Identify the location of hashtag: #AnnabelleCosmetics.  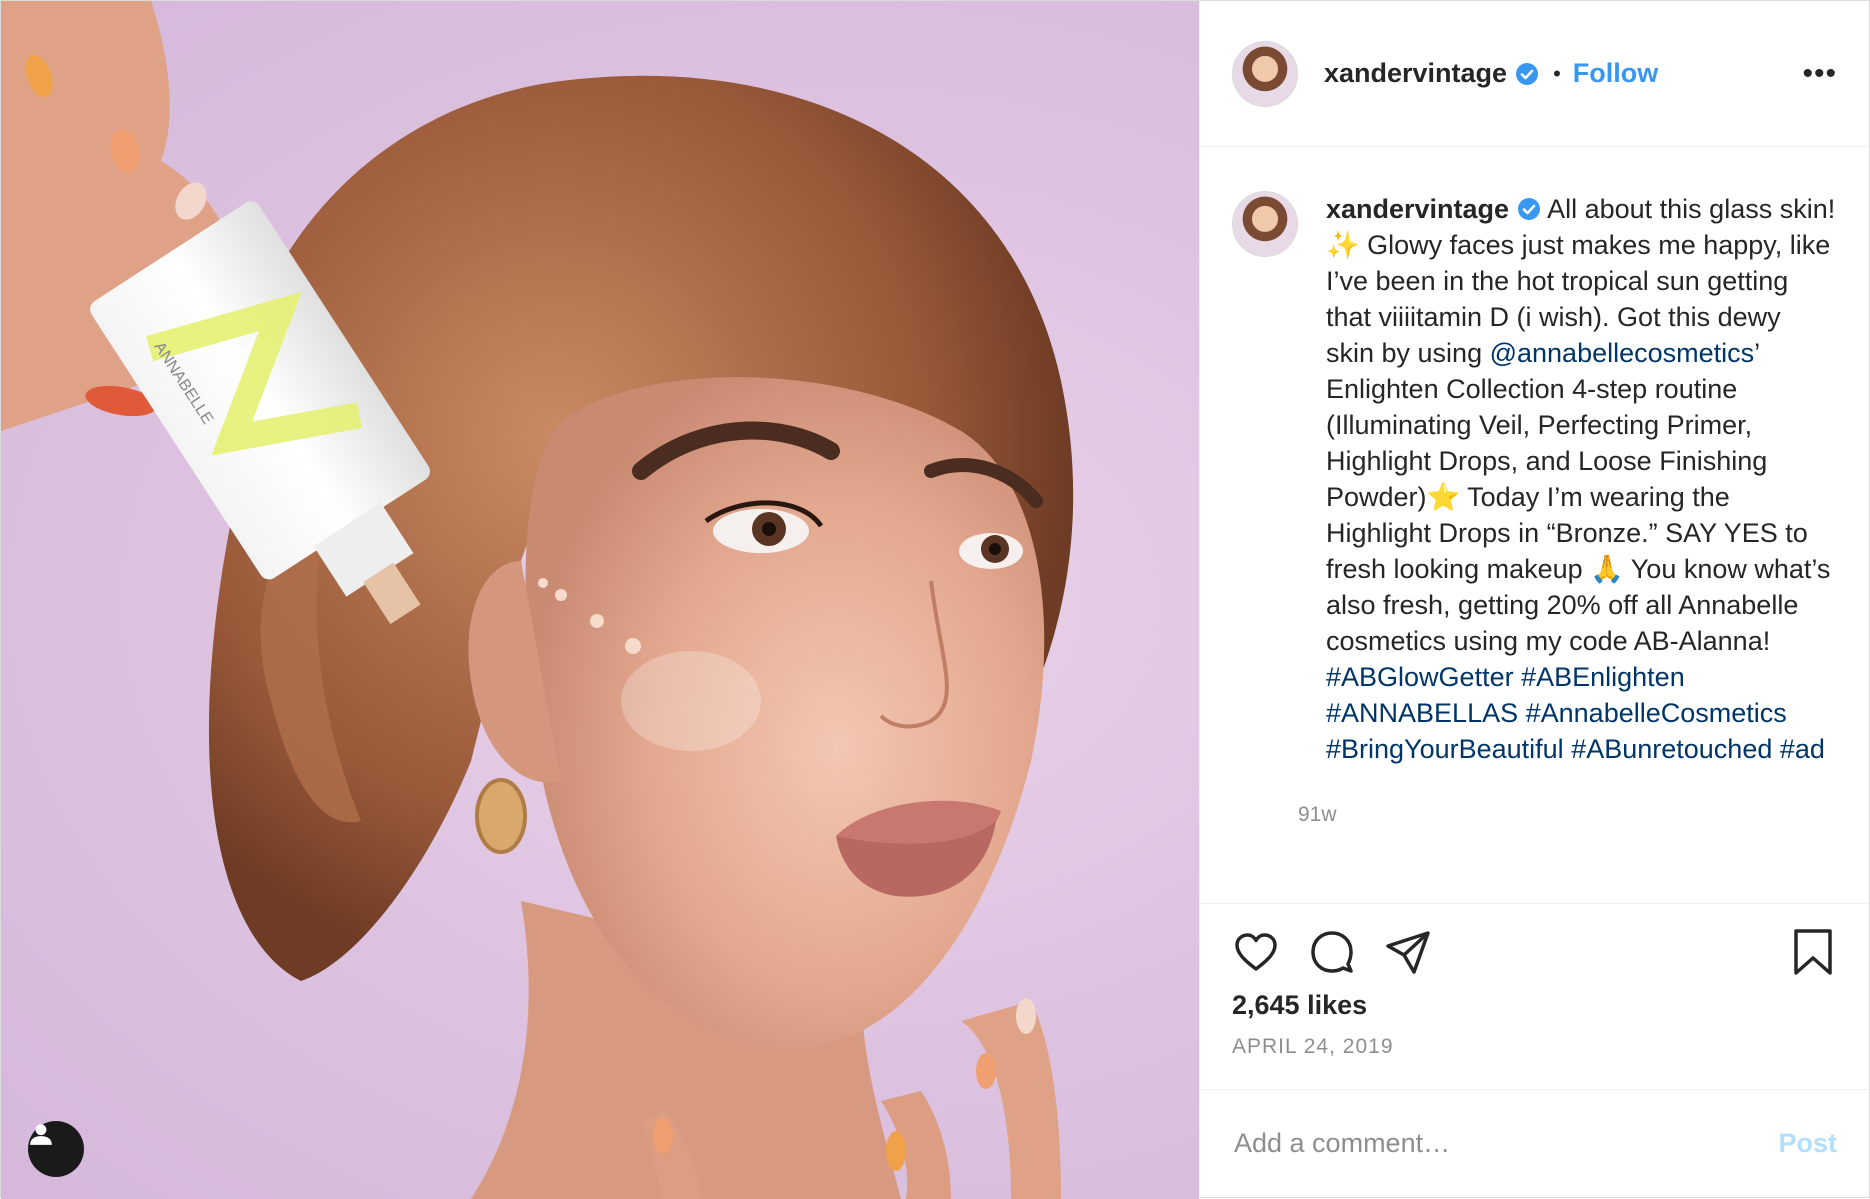
(1656, 713).